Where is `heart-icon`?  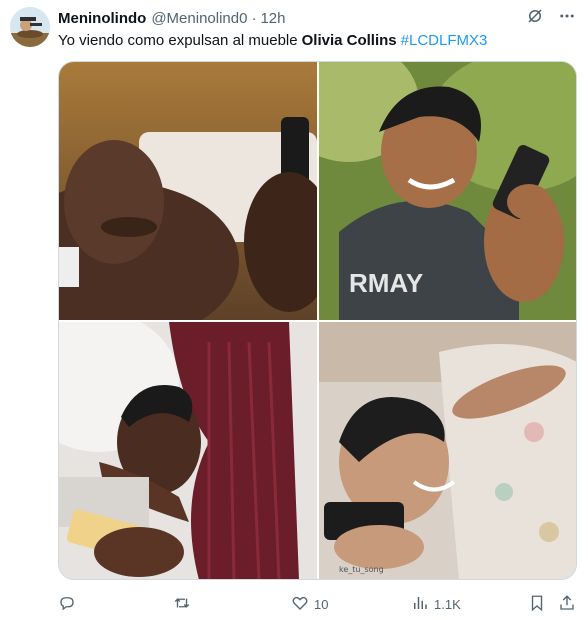
heart-icon is located at coordinates (300, 604).